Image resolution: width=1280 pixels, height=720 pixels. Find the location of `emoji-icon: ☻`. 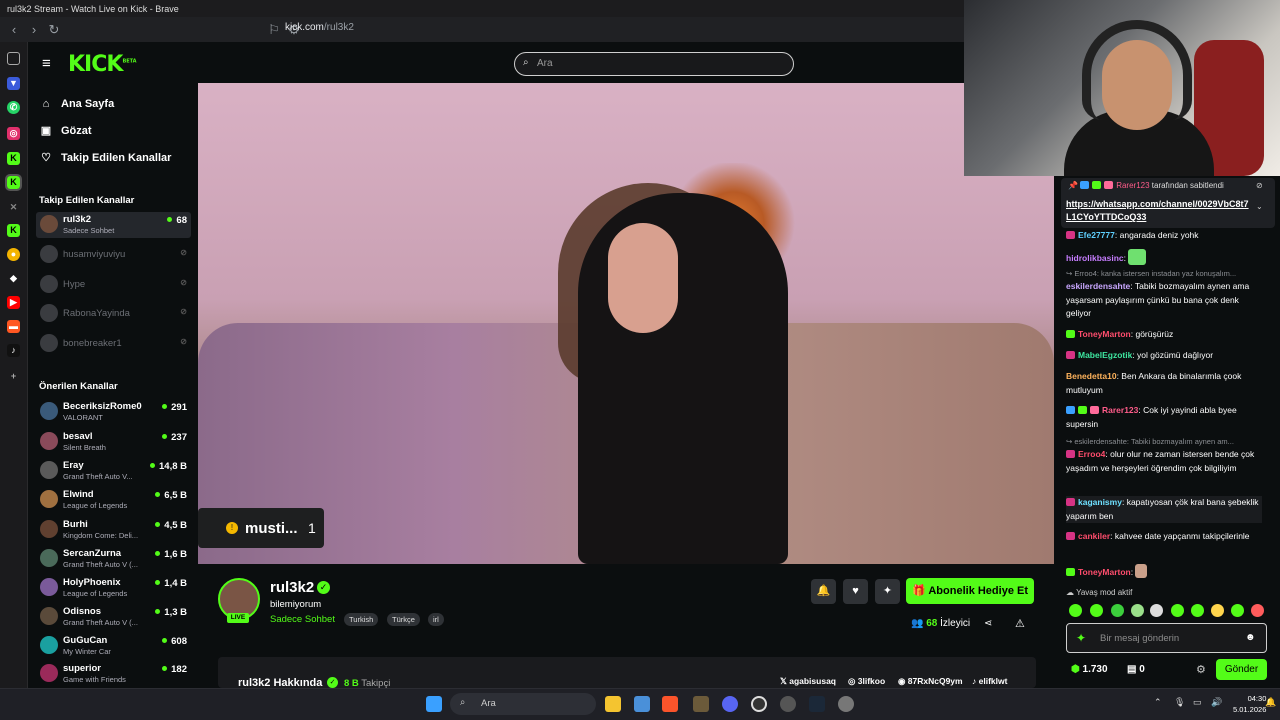

emoji-icon: ☻ is located at coordinates (1250, 637).